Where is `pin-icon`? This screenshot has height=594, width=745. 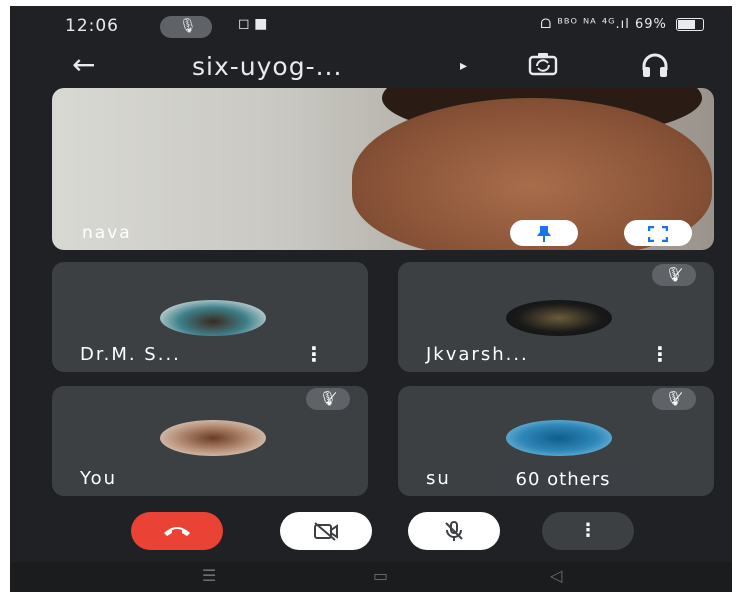
pin-icon is located at coordinates (544, 233).